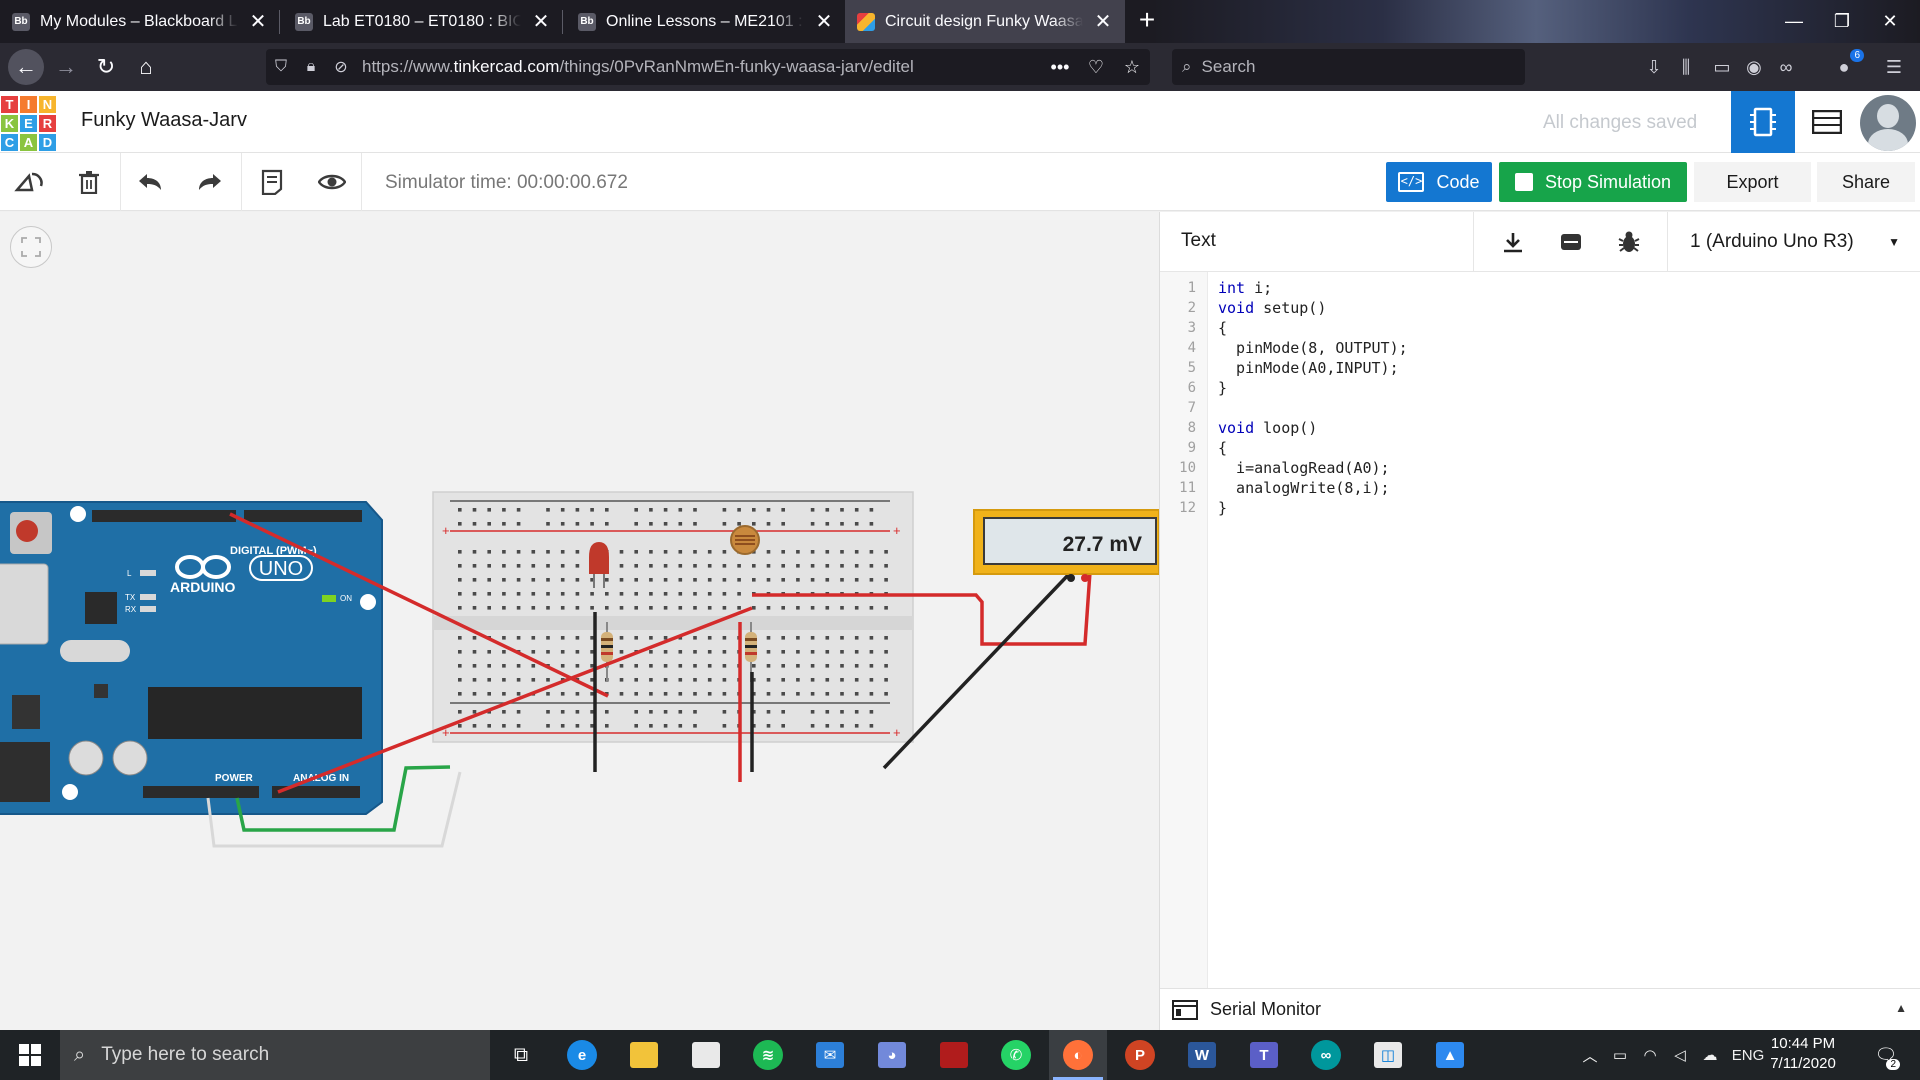 The height and width of the screenshot is (1080, 1920). What do you see at coordinates (1326, 1055) in the screenshot?
I see `taskbar-app-arduino: ∞` at bounding box center [1326, 1055].